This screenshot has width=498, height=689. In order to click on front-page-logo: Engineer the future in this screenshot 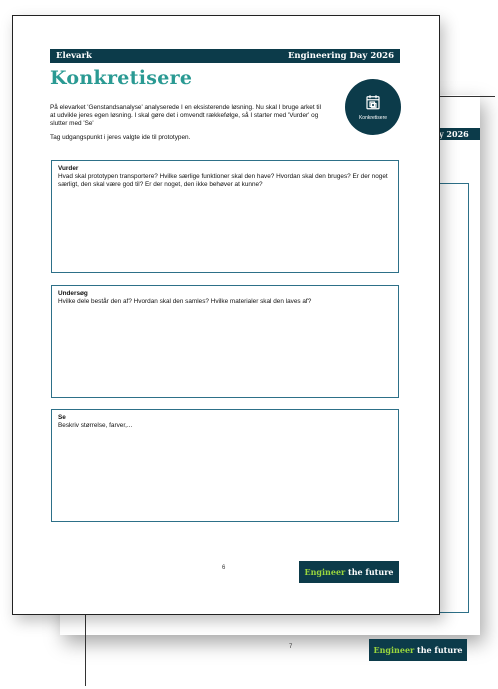, I will do `click(349, 572)`.